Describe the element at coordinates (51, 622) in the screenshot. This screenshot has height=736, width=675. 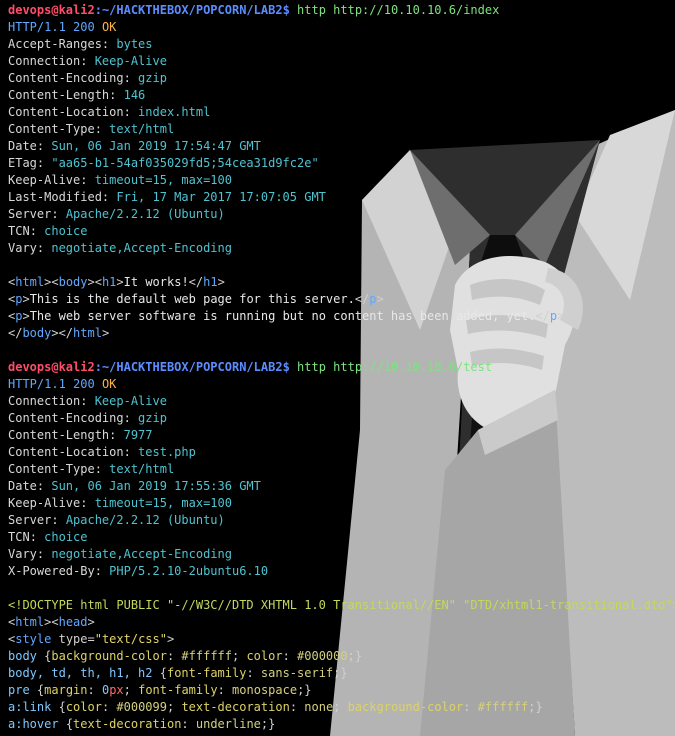
I see `html-head-line: <html><head>` at that location.